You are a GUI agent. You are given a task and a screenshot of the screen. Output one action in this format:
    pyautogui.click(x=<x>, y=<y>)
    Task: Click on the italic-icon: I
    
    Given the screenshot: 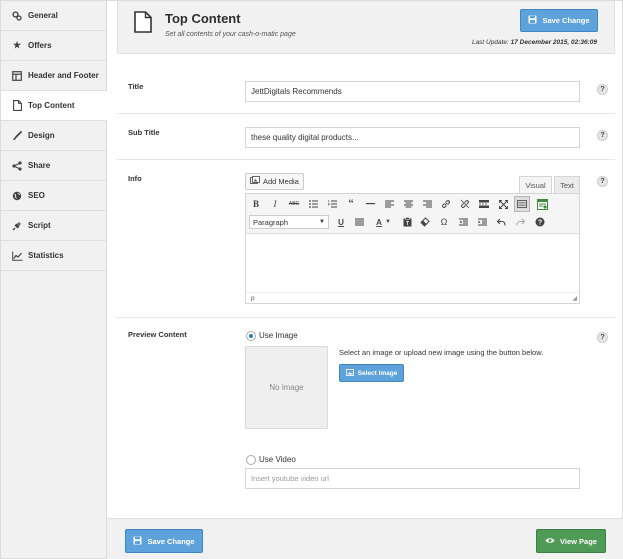 What is the action you would take?
    pyautogui.click(x=275, y=204)
    